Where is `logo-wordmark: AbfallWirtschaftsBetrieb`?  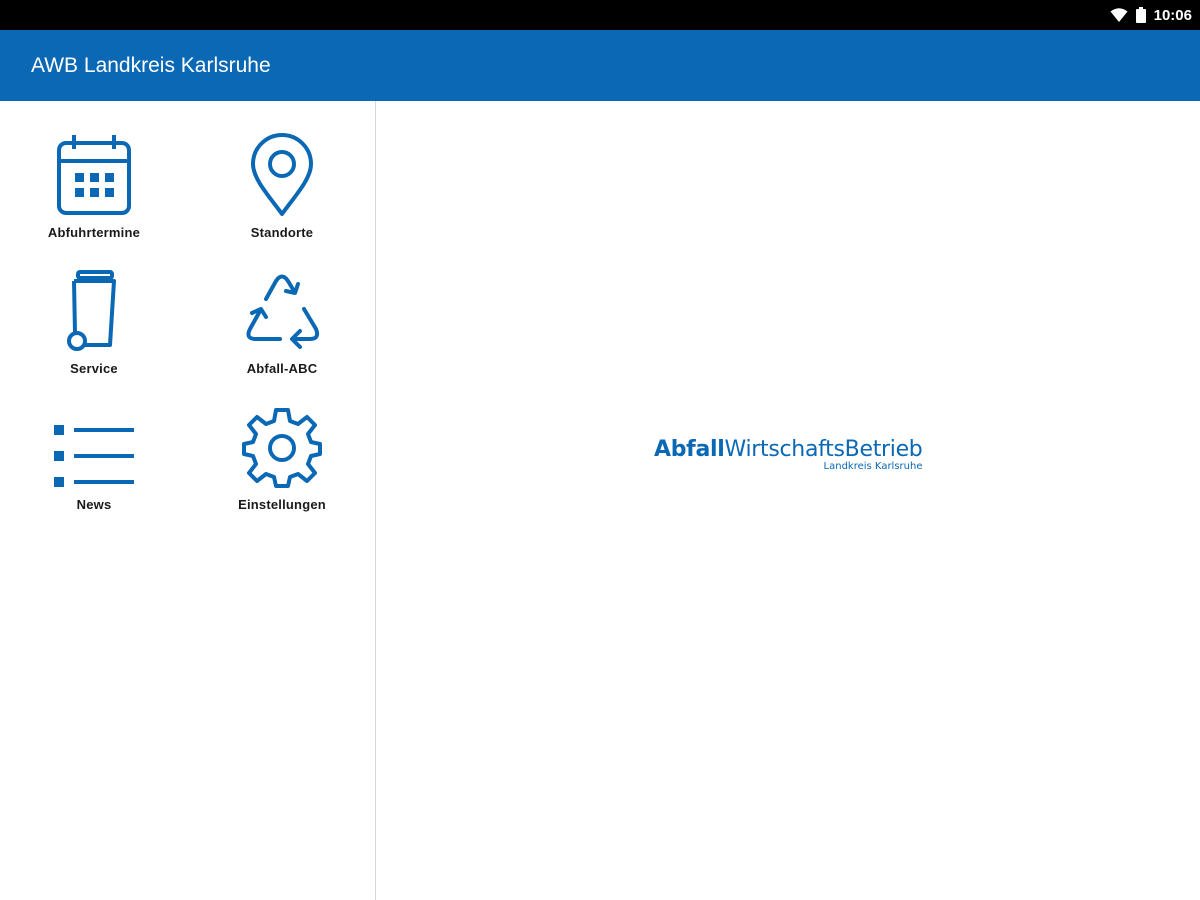 logo-wordmark: AbfallWirtschaftsBetrieb is located at coordinates (788, 450).